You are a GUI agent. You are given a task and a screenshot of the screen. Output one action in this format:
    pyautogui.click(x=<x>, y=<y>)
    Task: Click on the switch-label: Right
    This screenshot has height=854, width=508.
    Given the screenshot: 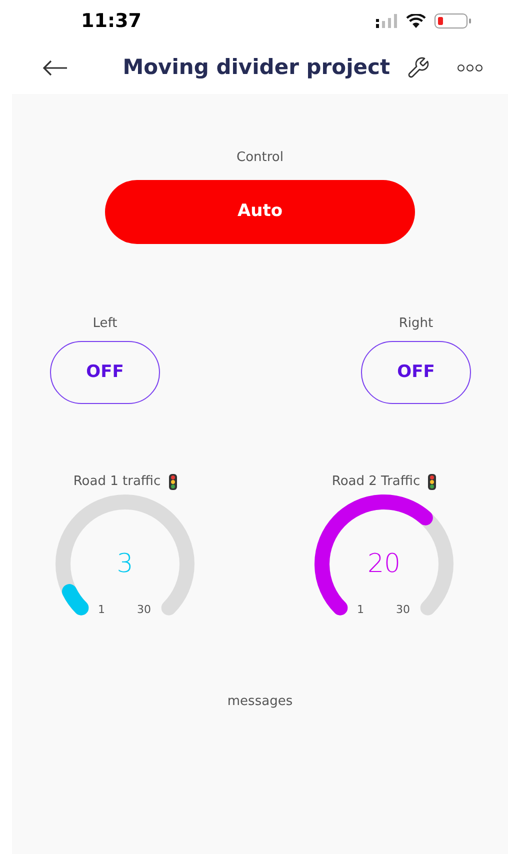 What is the action you would take?
    pyautogui.click(x=416, y=323)
    